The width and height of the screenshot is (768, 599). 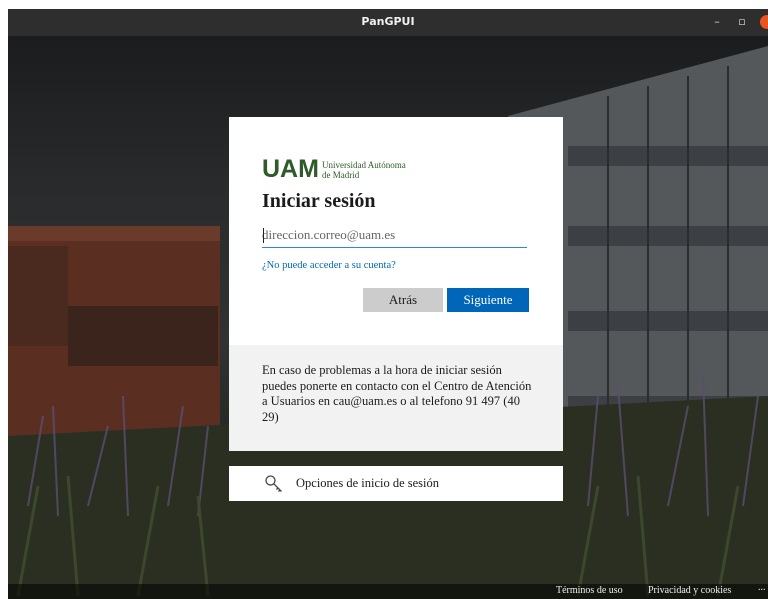 What do you see at coordinates (589, 590) in the screenshot?
I see `terms-link: Términos de uso` at bounding box center [589, 590].